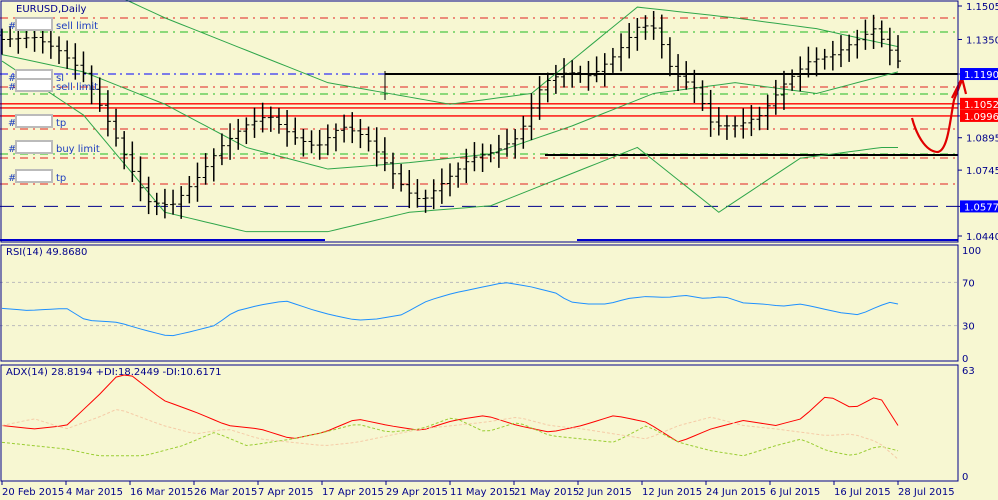 This screenshot has height=500, width=998. What do you see at coordinates (77, 87) in the screenshot?
I see `order-type: sell limit` at bounding box center [77, 87].